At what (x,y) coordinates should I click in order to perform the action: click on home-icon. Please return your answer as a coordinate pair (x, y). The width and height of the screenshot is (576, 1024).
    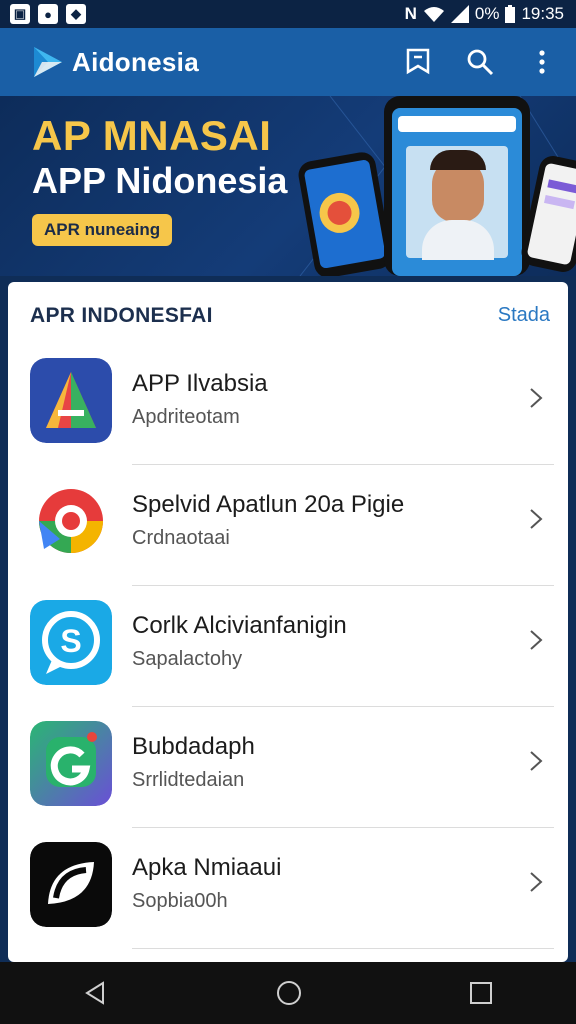
    Looking at the image, I should click on (289, 993).